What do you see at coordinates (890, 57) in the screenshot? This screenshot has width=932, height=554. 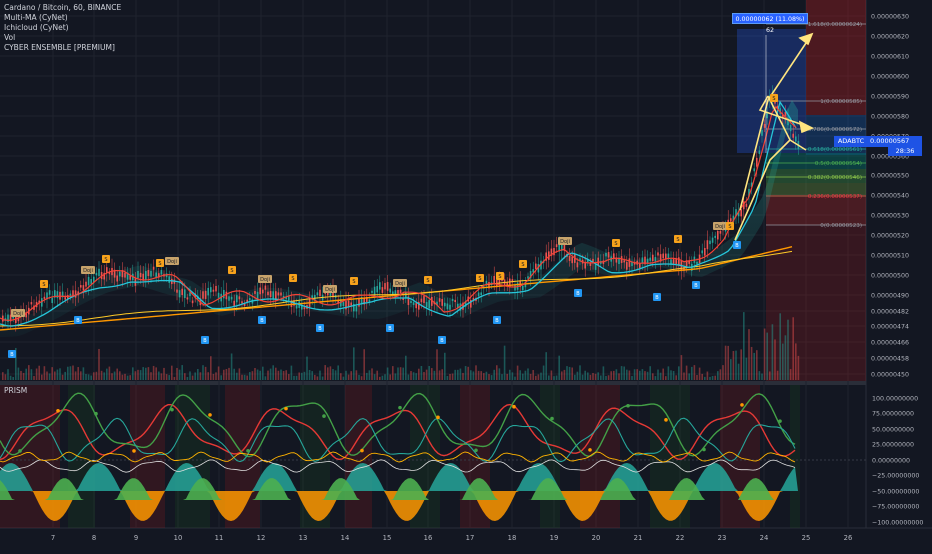 I see `price-tick-label: 0.00000610` at bounding box center [890, 57].